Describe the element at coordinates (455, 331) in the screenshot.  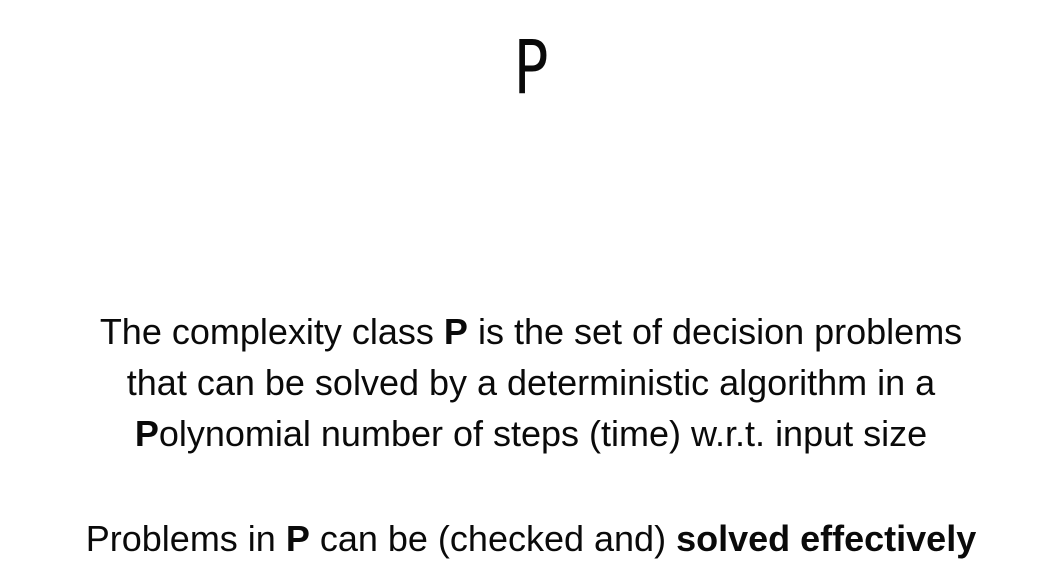
I see `definition-line-1-class-p: P` at that location.